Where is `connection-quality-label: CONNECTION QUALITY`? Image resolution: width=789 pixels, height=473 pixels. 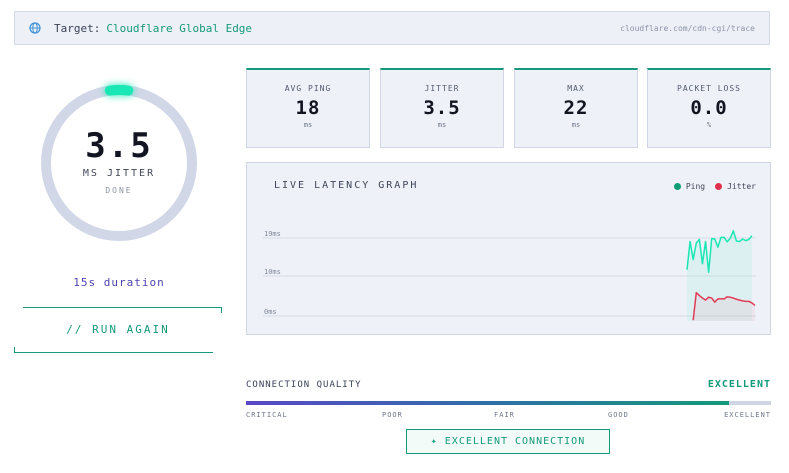
connection-quality-label: CONNECTION QUALITY is located at coordinates (304, 385).